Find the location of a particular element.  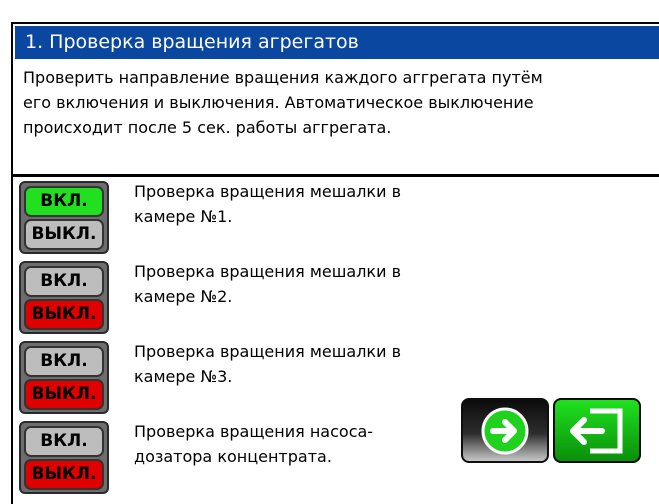

aggregate-text-line: дозатора концентрата. is located at coordinates (233, 456).